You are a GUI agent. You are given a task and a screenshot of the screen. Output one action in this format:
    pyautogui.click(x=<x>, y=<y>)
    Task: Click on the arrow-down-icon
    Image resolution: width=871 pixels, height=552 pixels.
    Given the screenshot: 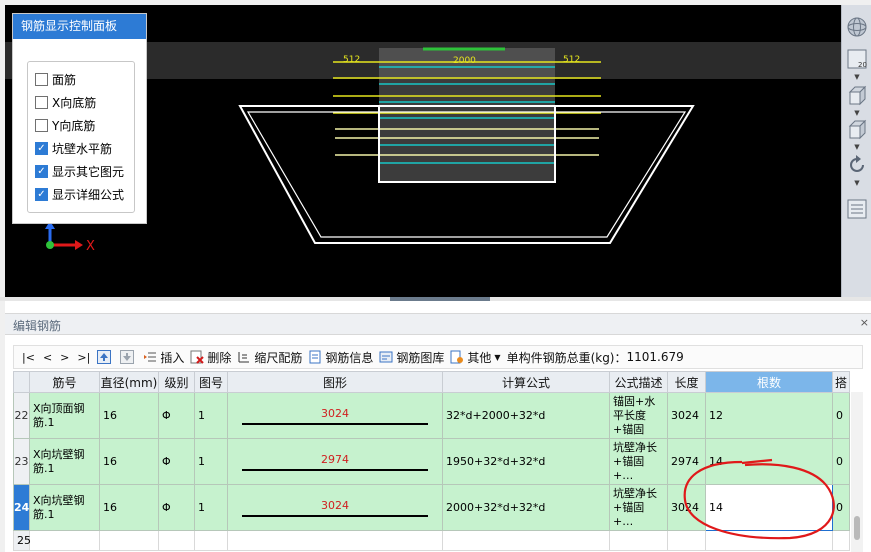 What is the action you would take?
    pyautogui.click(x=127, y=357)
    